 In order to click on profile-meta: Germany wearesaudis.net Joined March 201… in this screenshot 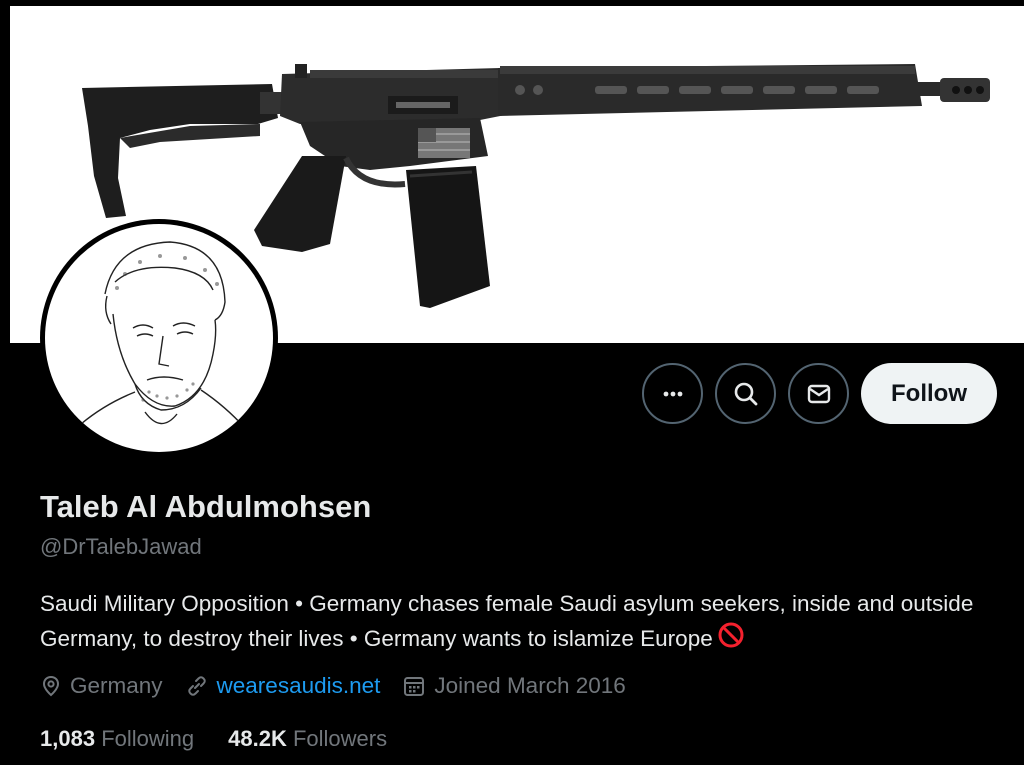, I will do `click(344, 686)`.